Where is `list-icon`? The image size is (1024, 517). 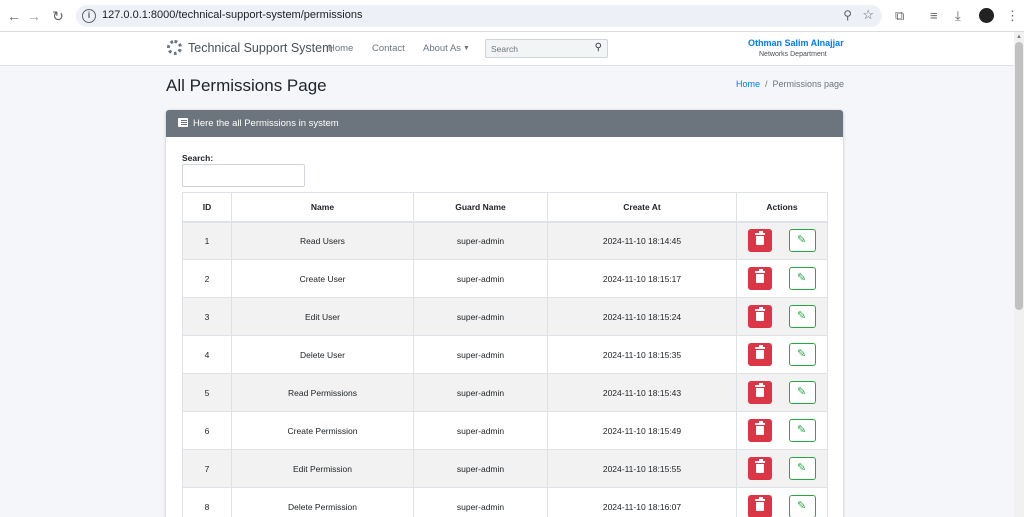
list-icon is located at coordinates (183, 122).